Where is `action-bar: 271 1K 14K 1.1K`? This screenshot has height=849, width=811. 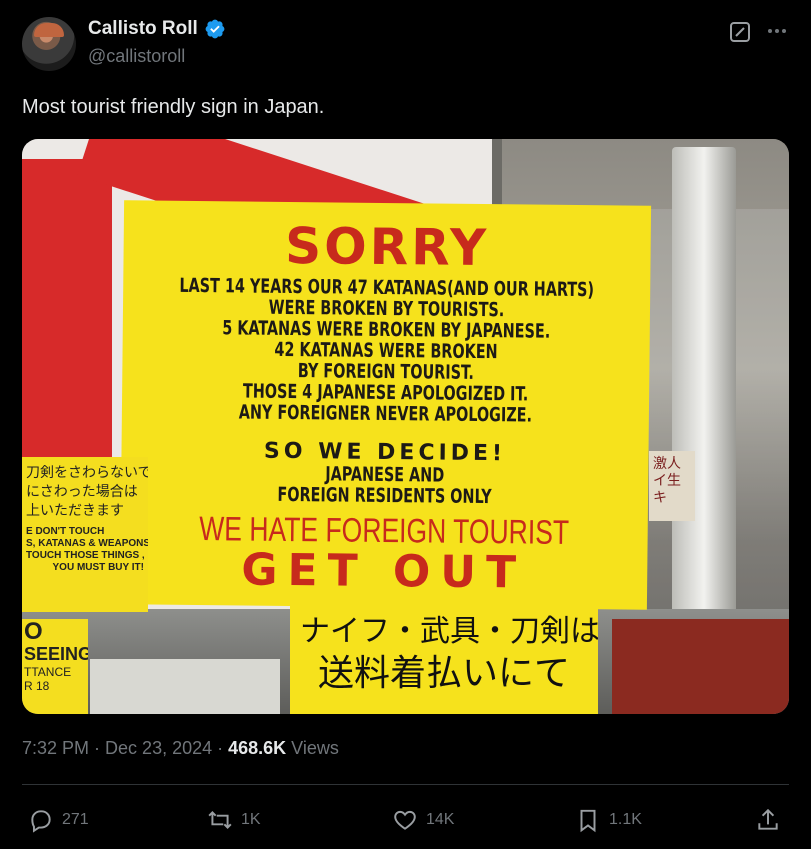
action-bar: 271 1K 14K 1.1K is located at coordinates (405, 820).